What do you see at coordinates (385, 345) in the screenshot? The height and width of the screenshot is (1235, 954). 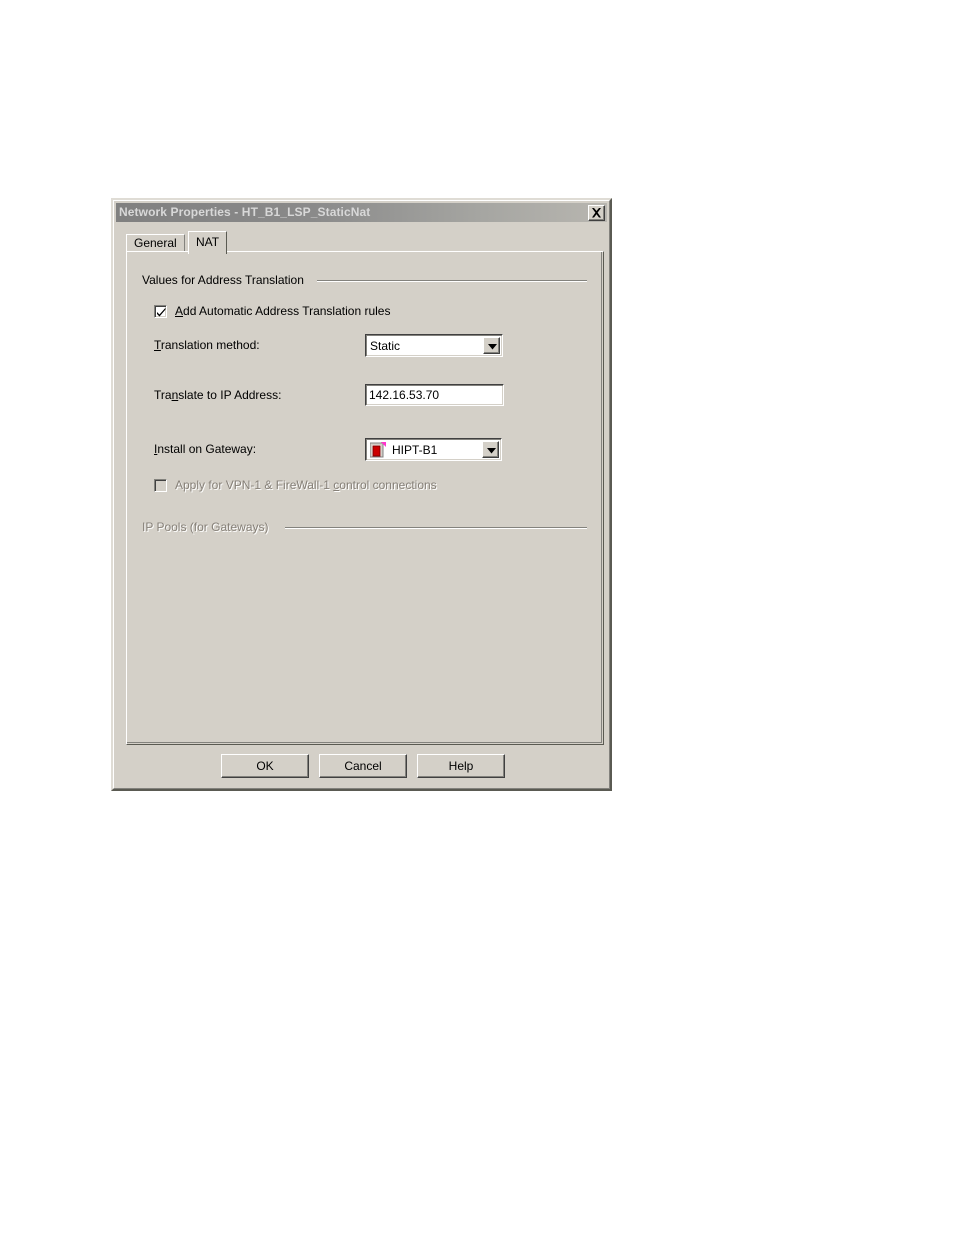 I see `combo-value-translation-method: Static` at bounding box center [385, 345].